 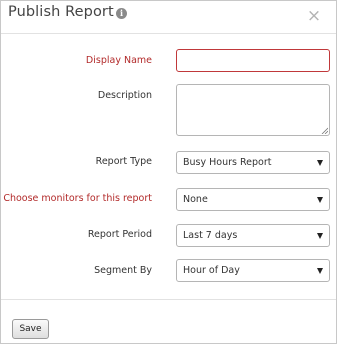 I want to click on monitors-value: None, so click(x=195, y=199).